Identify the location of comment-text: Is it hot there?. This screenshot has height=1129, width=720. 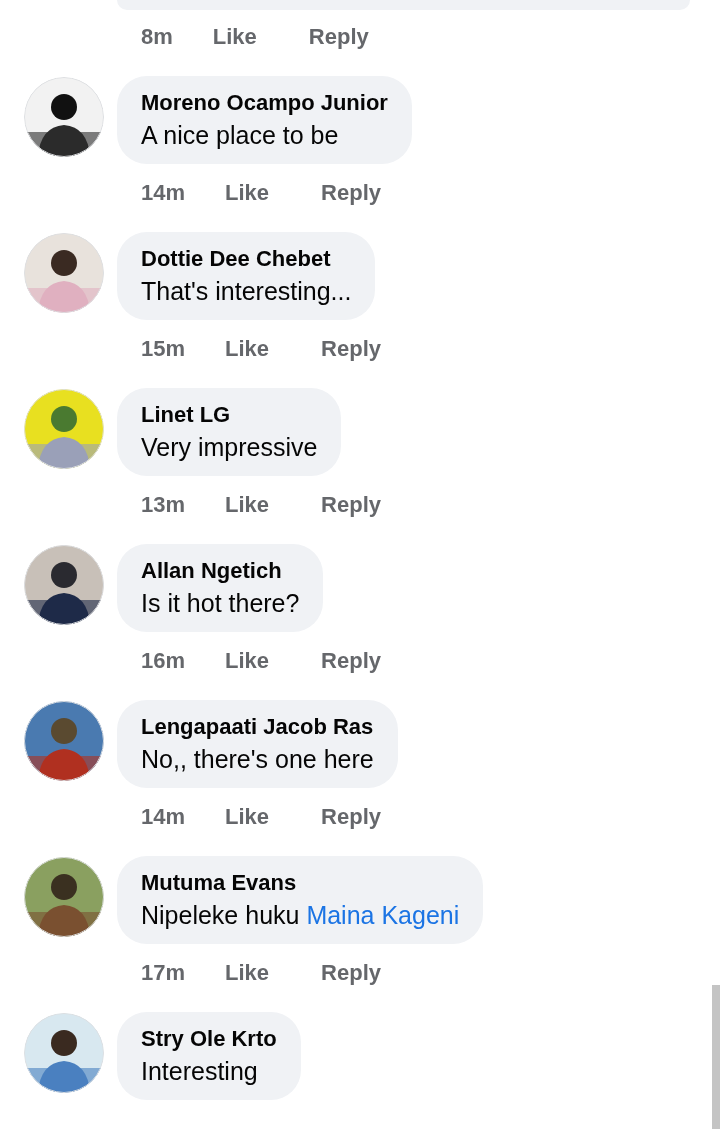
(220, 603).